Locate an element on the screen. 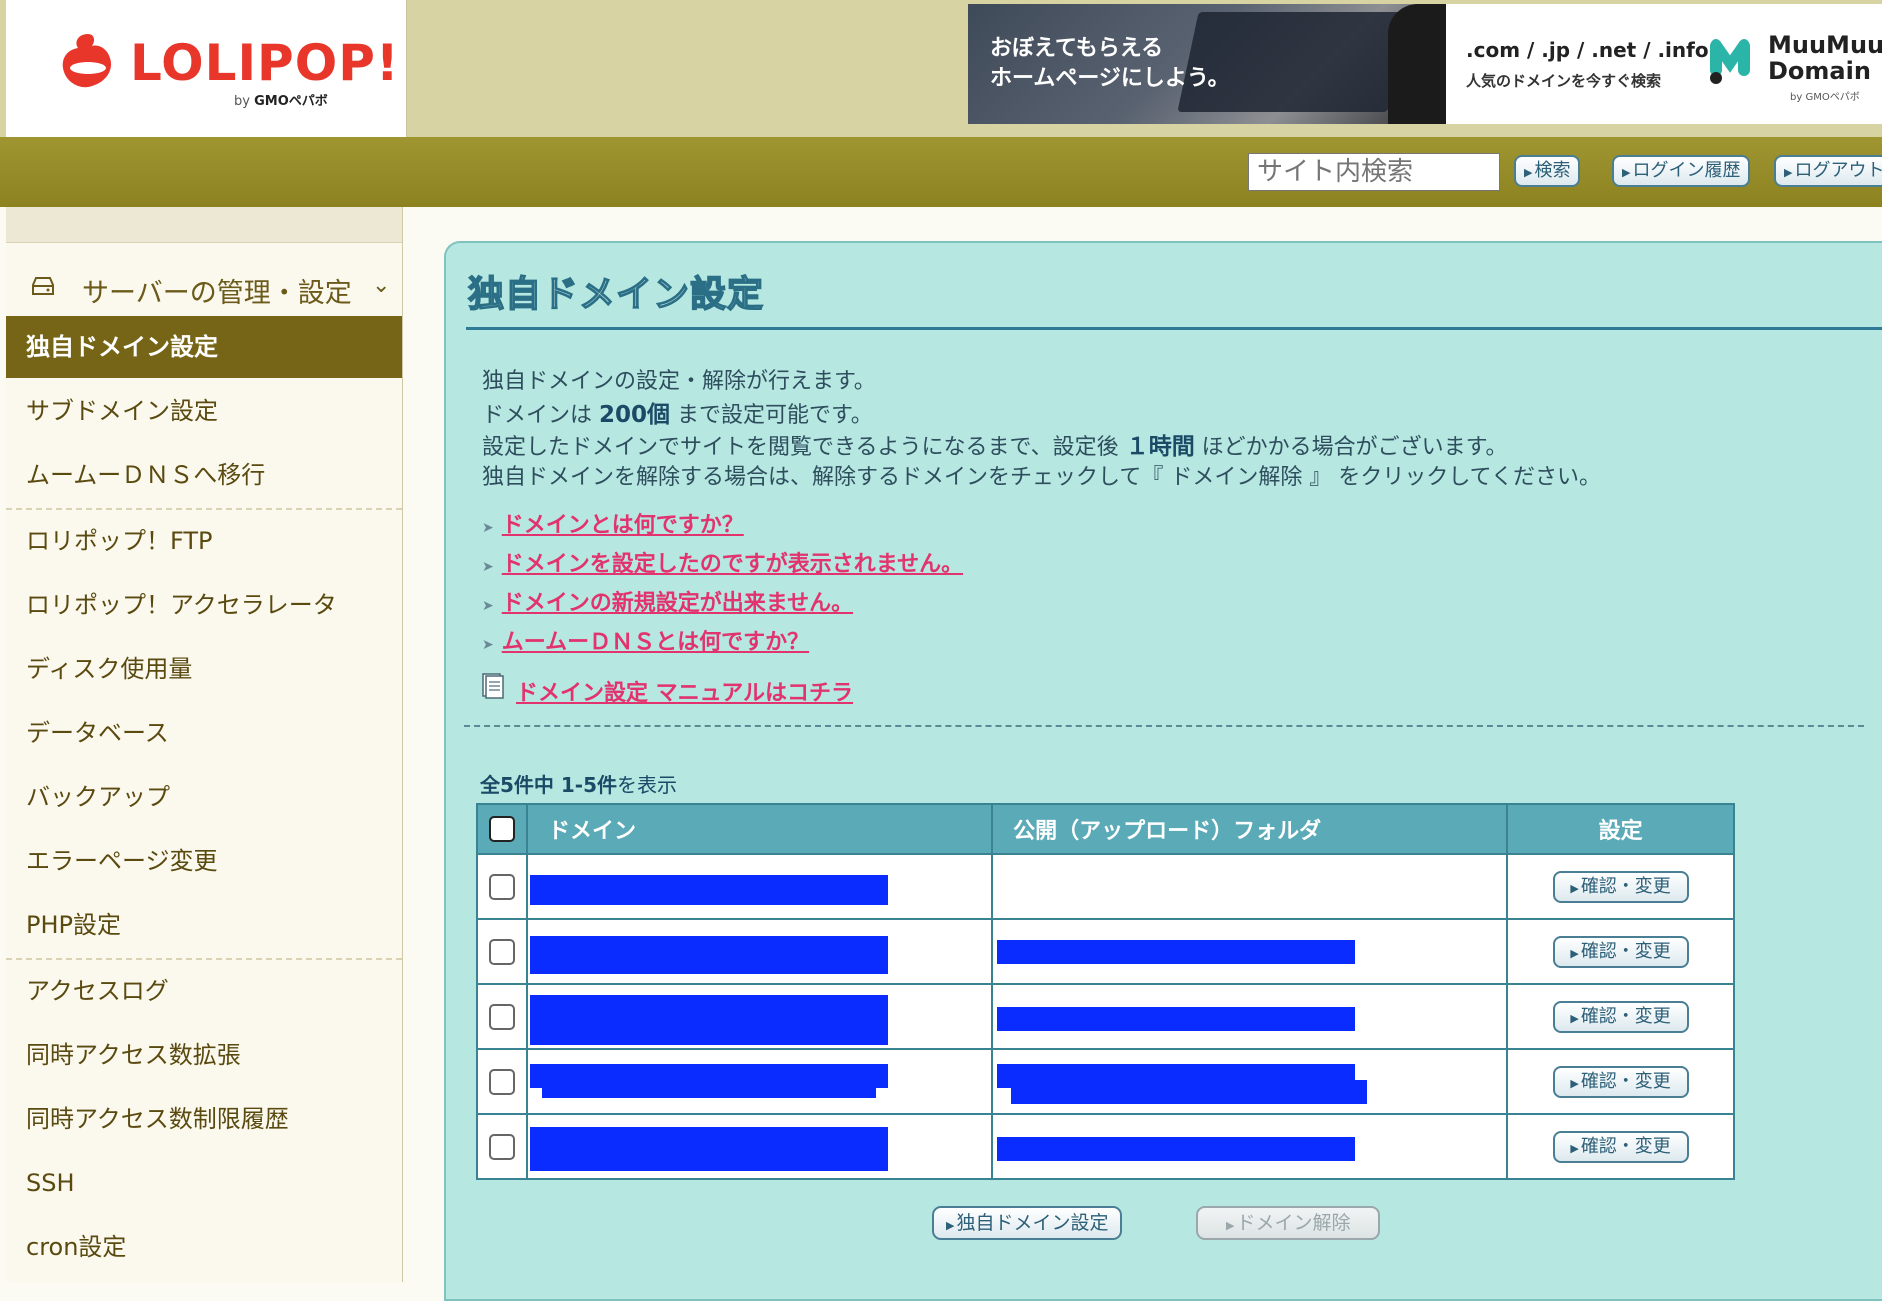 The image size is (1882, 1301). muumuu-brand: MuuMuu Domain is located at coordinates (1825, 58).